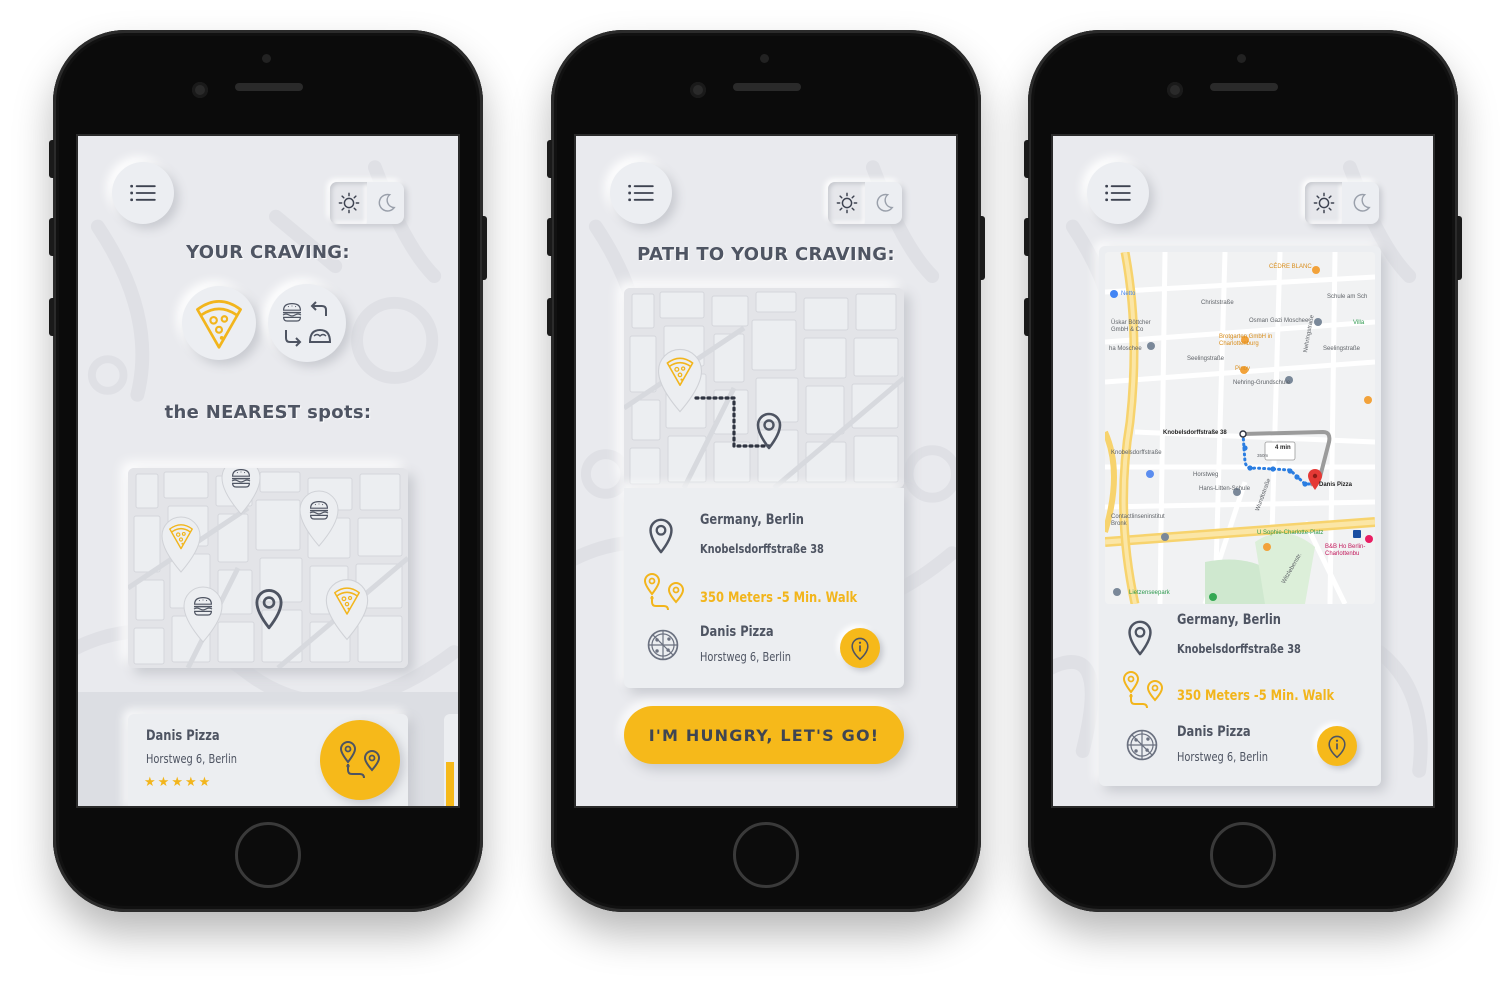 The height and width of the screenshot is (983, 1510). I want to click on current-location-pin-icon, so click(769, 430).